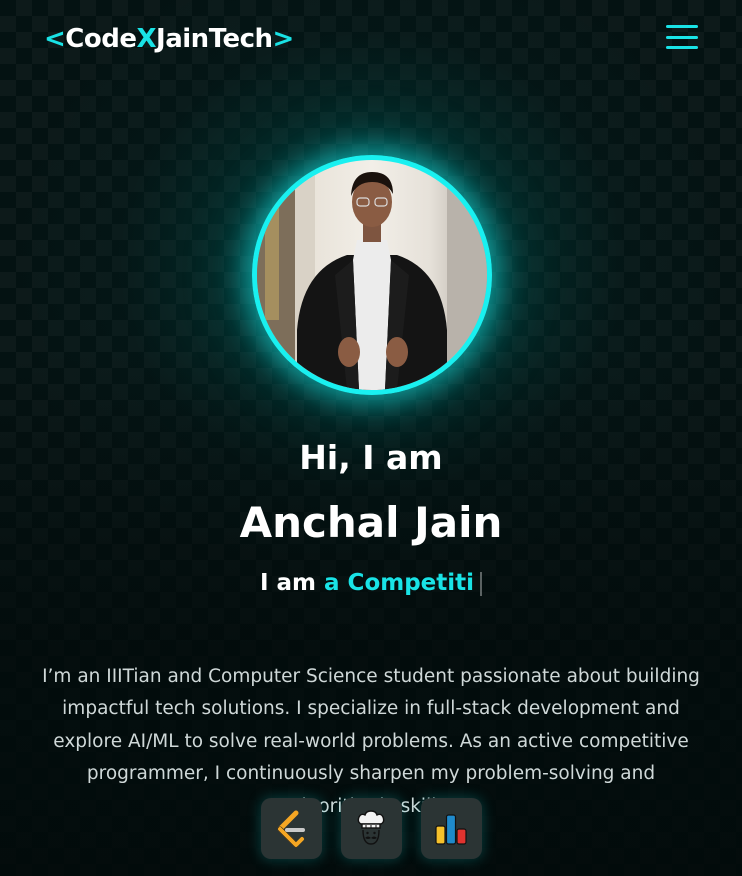 Image resolution: width=742 pixels, height=876 pixels. I want to click on codechef-button, so click(371, 828).